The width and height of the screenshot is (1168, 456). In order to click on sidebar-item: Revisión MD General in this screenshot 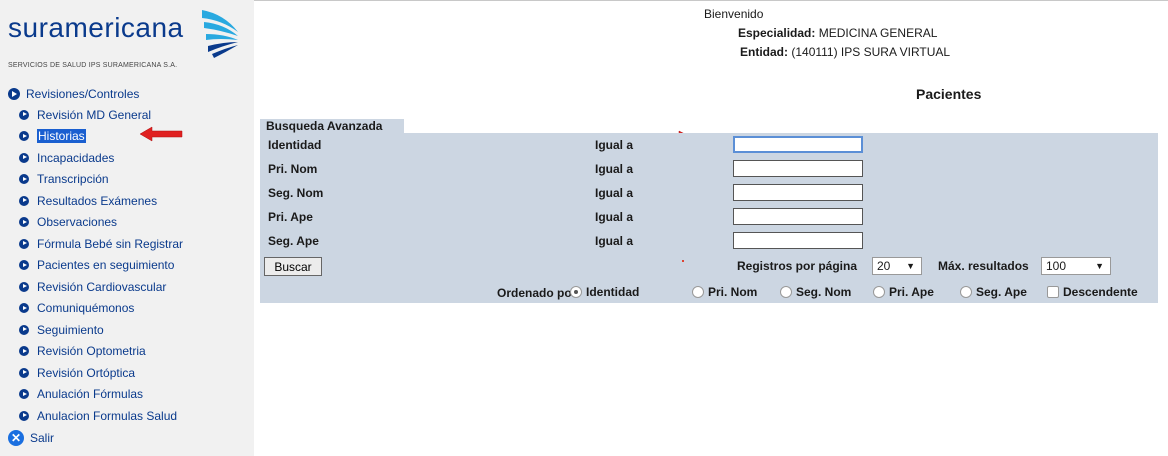, I will do `click(130, 115)`.